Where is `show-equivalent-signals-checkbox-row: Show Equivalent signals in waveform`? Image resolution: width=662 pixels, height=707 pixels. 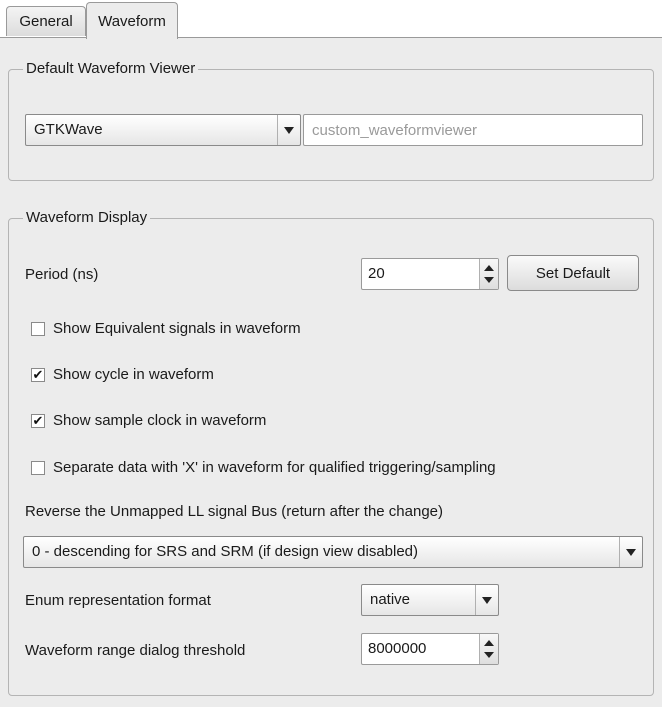 show-equivalent-signals-checkbox-row: Show Equivalent signals in waveform is located at coordinates (166, 328).